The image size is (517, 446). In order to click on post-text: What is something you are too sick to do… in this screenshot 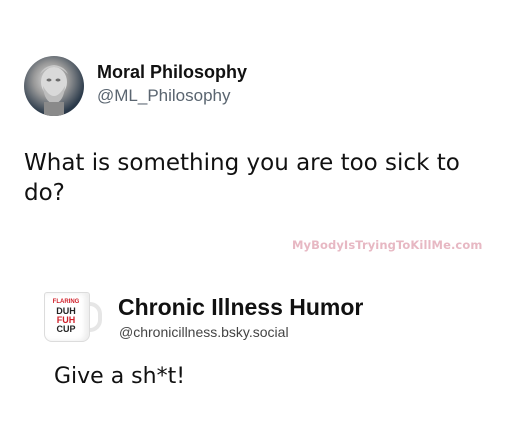, I will do `click(242, 178)`.